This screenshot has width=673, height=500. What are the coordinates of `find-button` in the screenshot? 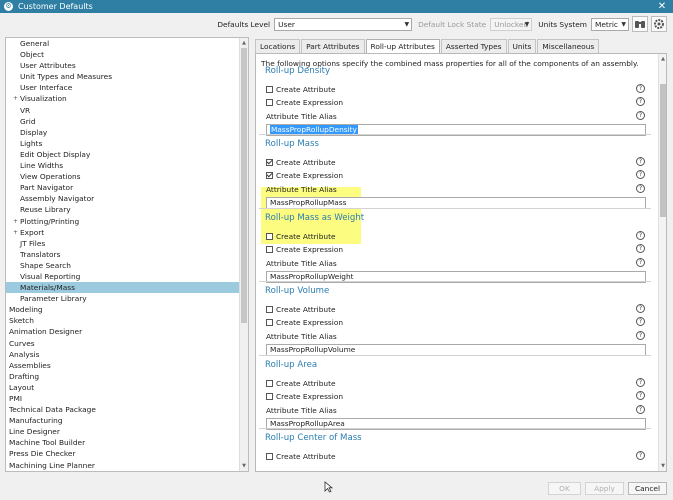 It's located at (640, 24).